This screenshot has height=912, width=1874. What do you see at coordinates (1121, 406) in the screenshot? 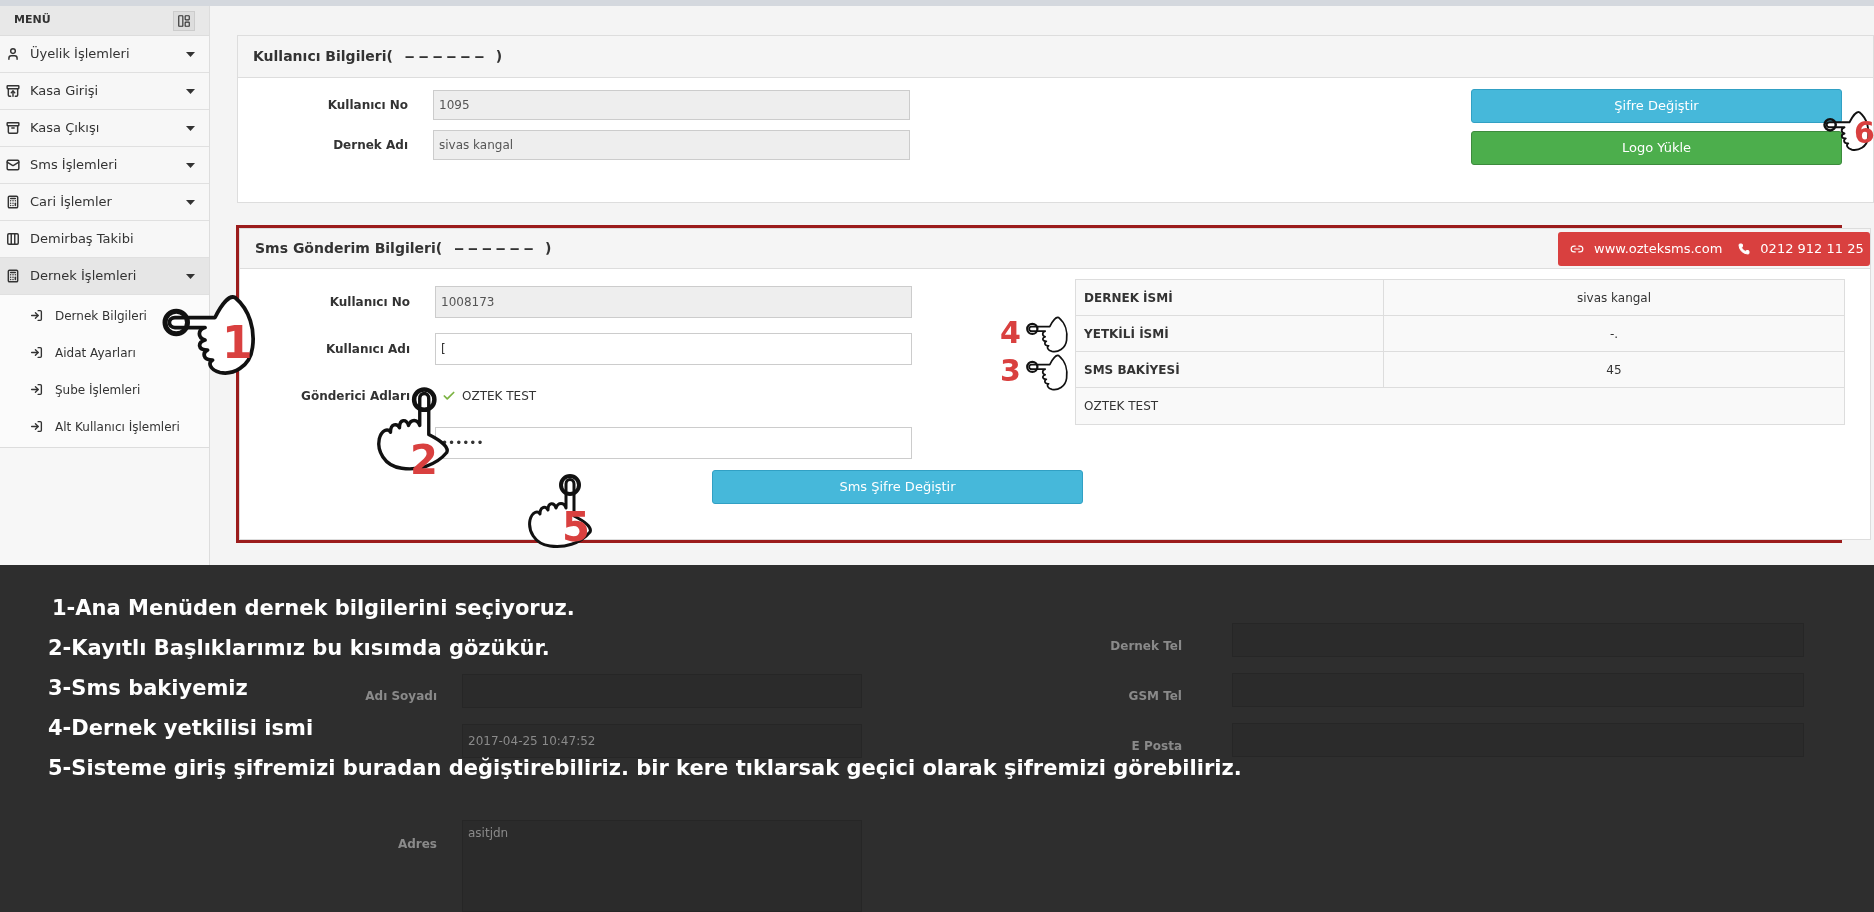
I see `table-cell-text: OZTEK TEST` at bounding box center [1121, 406].